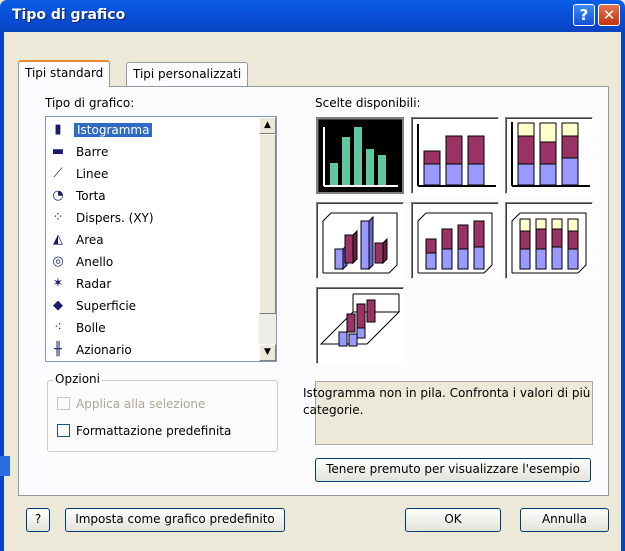 This screenshot has height=551, width=625. What do you see at coordinates (113, 130) in the screenshot?
I see `list-item-label: Istogramma` at bounding box center [113, 130].